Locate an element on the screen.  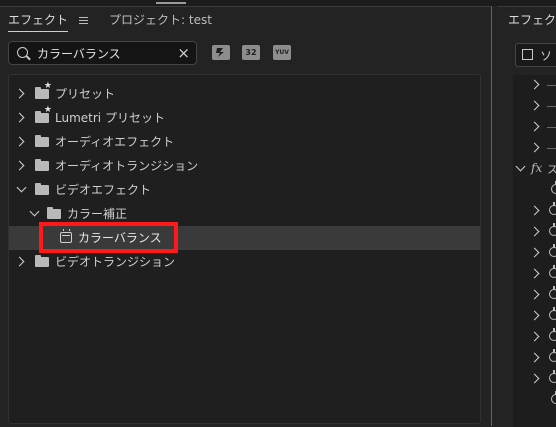
tree-item-label: オーディオトランジション is located at coordinates (127, 166).